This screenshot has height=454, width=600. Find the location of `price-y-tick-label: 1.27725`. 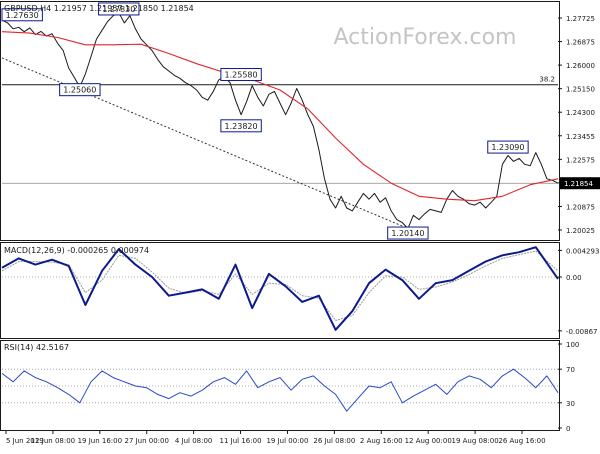

price-y-tick-label: 1.27725 is located at coordinates (580, 19).